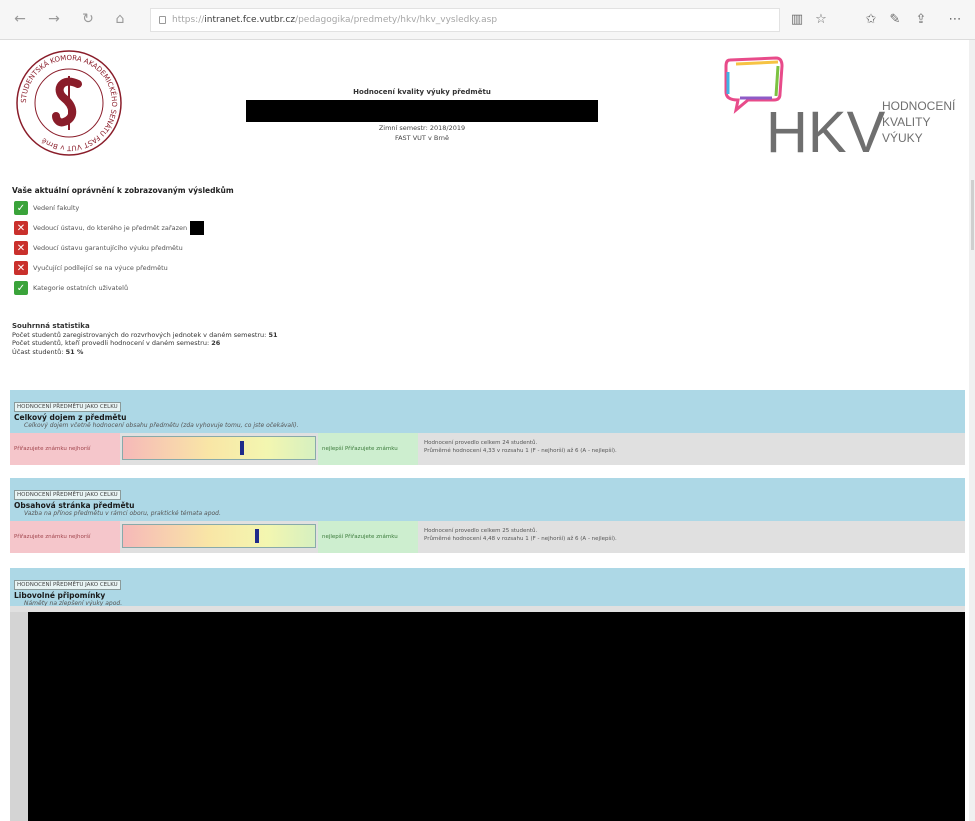 The height and width of the screenshot is (821, 975). What do you see at coordinates (422, 138) in the screenshot?
I see `faculty-label: FAST VUT v Brně` at bounding box center [422, 138].